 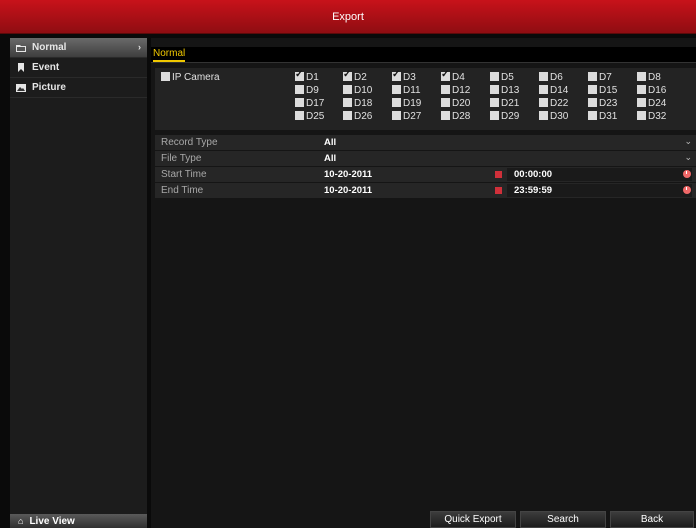 What do you see at coordinates (559, 116) in the screenshot?
I see `channel-label: D30` at bounding box center [559, 116].